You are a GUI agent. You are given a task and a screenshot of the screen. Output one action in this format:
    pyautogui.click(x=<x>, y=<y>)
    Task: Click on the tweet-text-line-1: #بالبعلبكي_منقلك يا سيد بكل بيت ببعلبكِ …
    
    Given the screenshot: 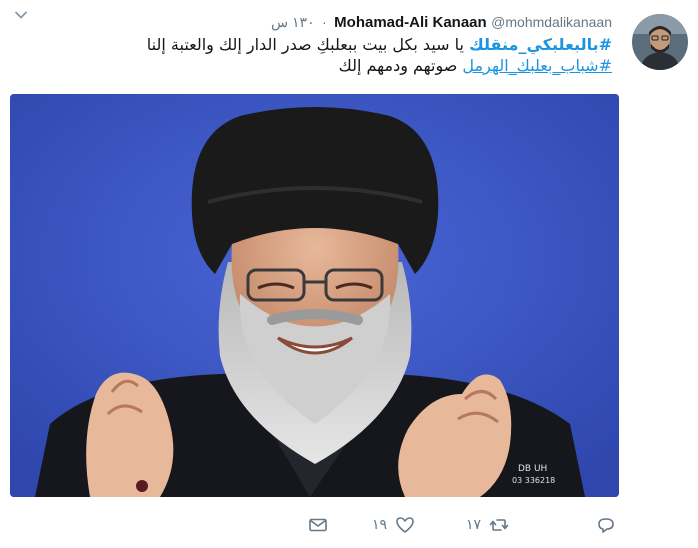 What is the action you would take?
    pyautogui.click(x=312, y=44)
    